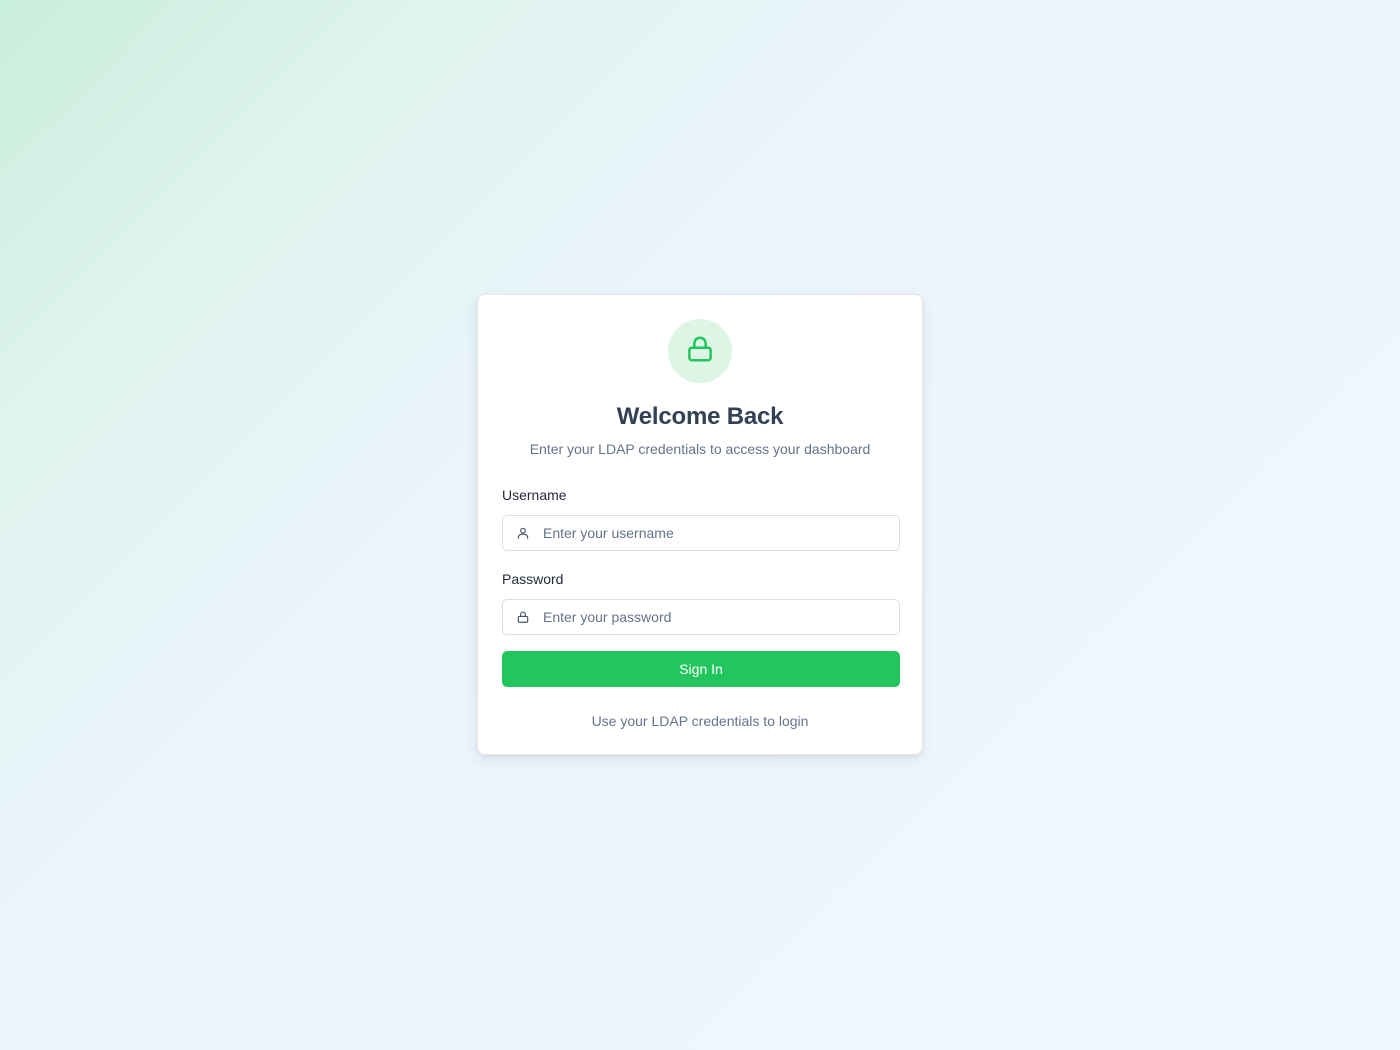 This screenshot has height=1050, width=1400. Describe the element at coordinates (700, 721) in the screenshot. I see `login-hint: Use your LDAP credentials to login` at that location.